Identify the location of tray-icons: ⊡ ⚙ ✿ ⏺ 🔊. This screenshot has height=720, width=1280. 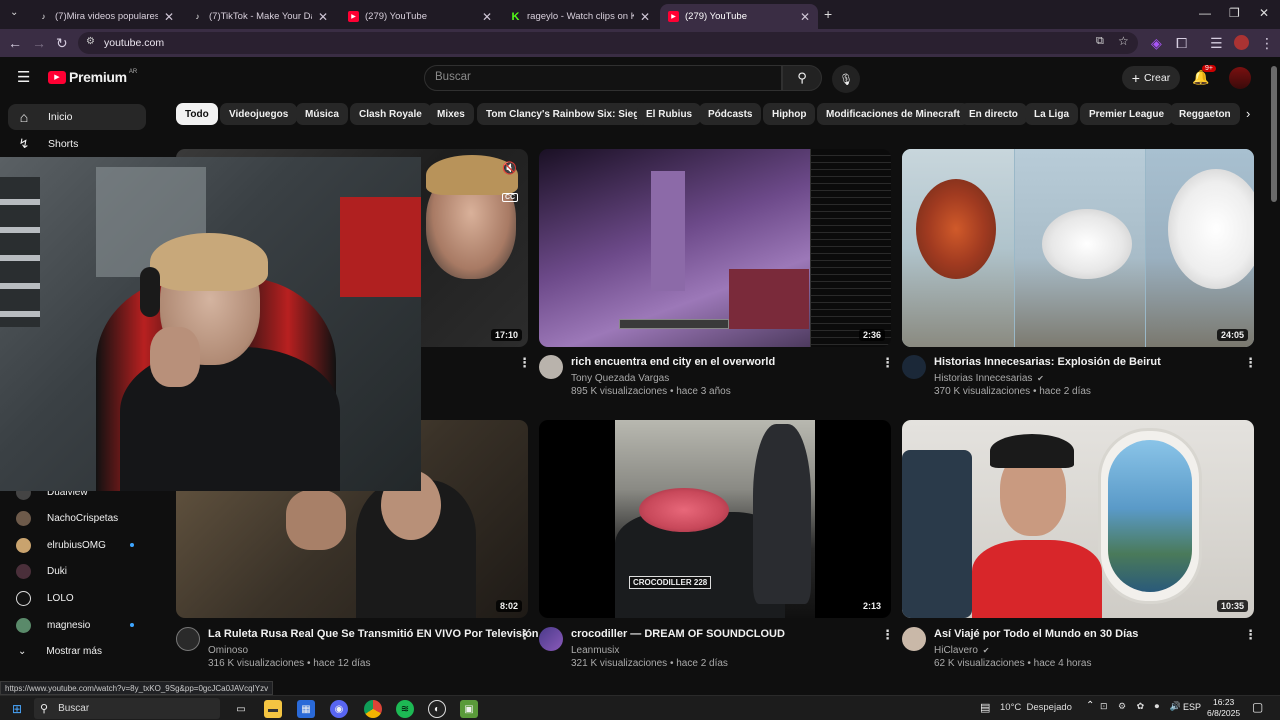
(1142, 706).